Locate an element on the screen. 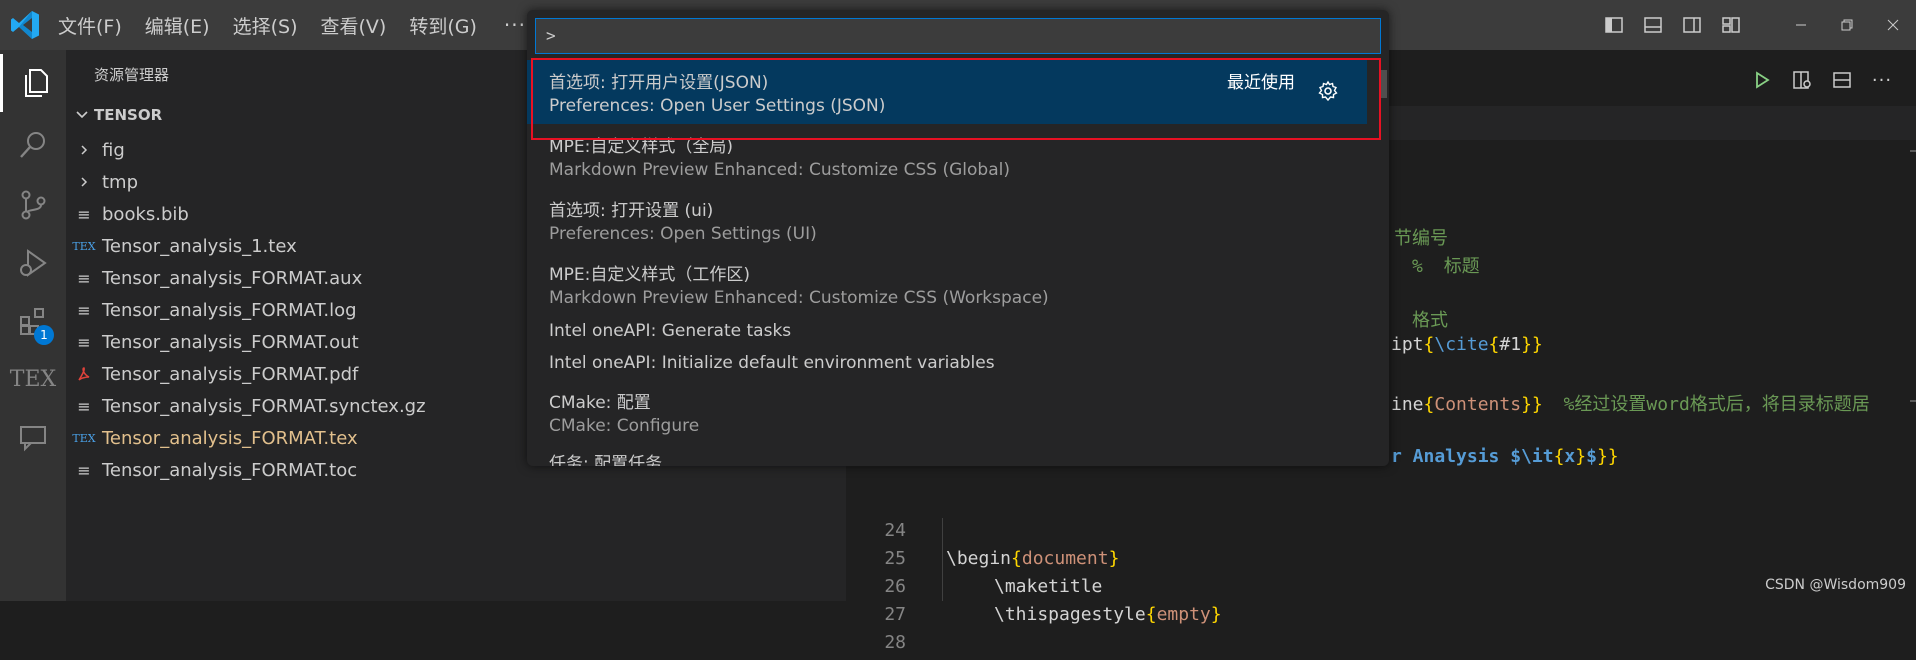  tree-item-format-toc: ≡ Tensor_analysis_FORMAT.toc is located at coordinates (246, 470).